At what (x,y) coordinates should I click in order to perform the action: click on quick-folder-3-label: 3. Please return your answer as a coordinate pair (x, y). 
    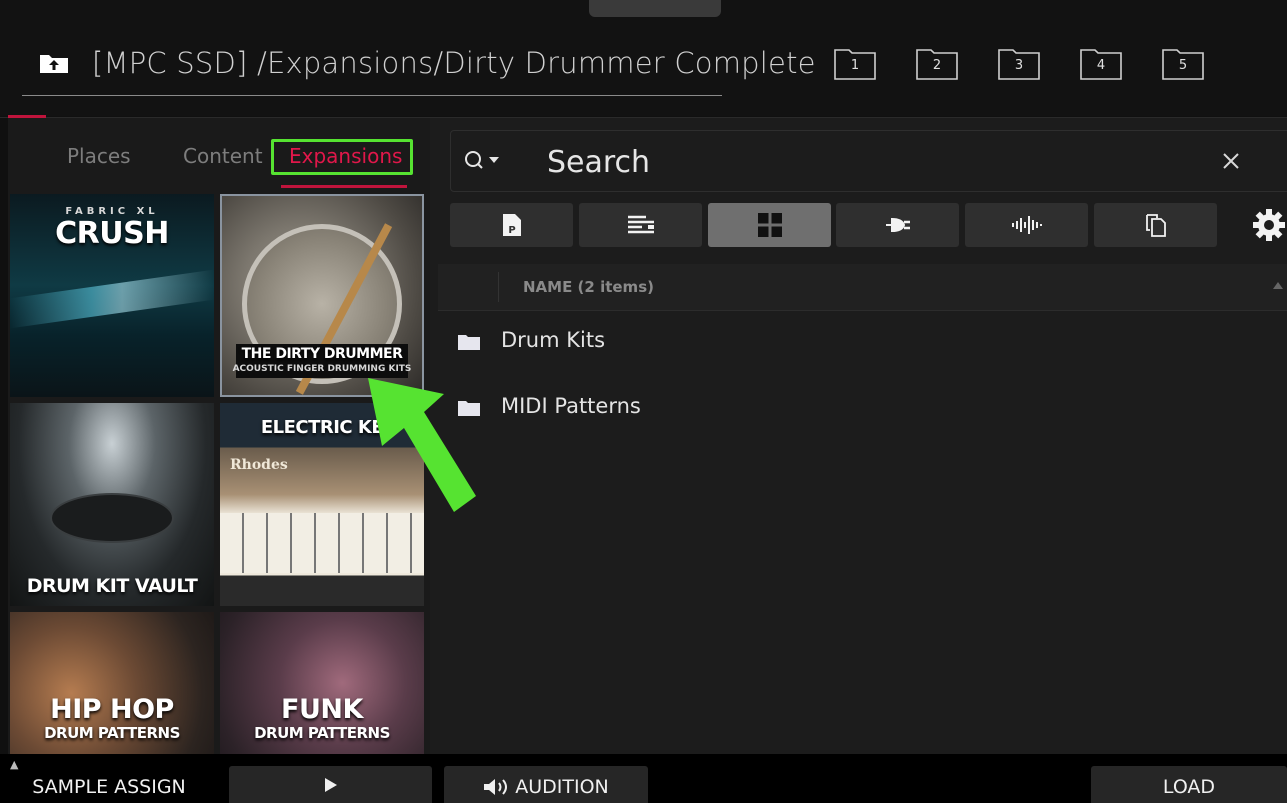
    Looking at the image, I should click on (1019, 65).